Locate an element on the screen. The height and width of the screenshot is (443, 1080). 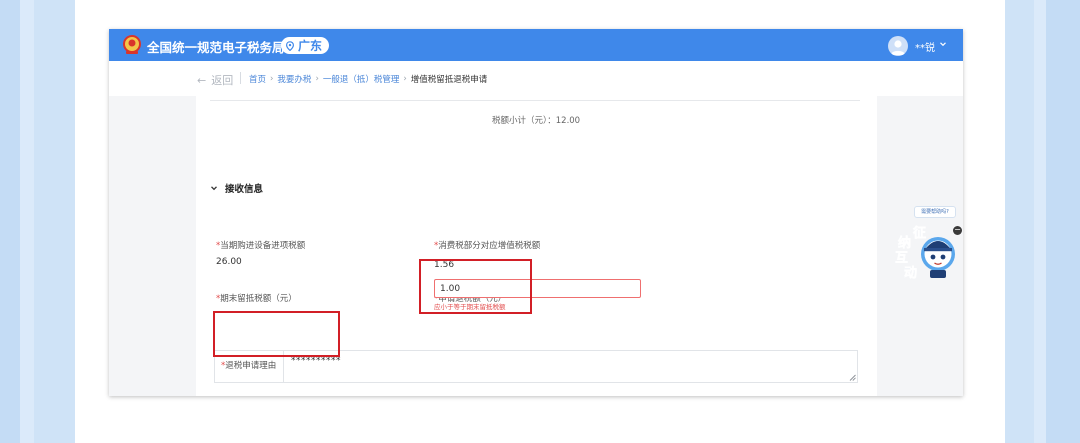
arrow-left-icon: ← is located at coordinates (202, 80).